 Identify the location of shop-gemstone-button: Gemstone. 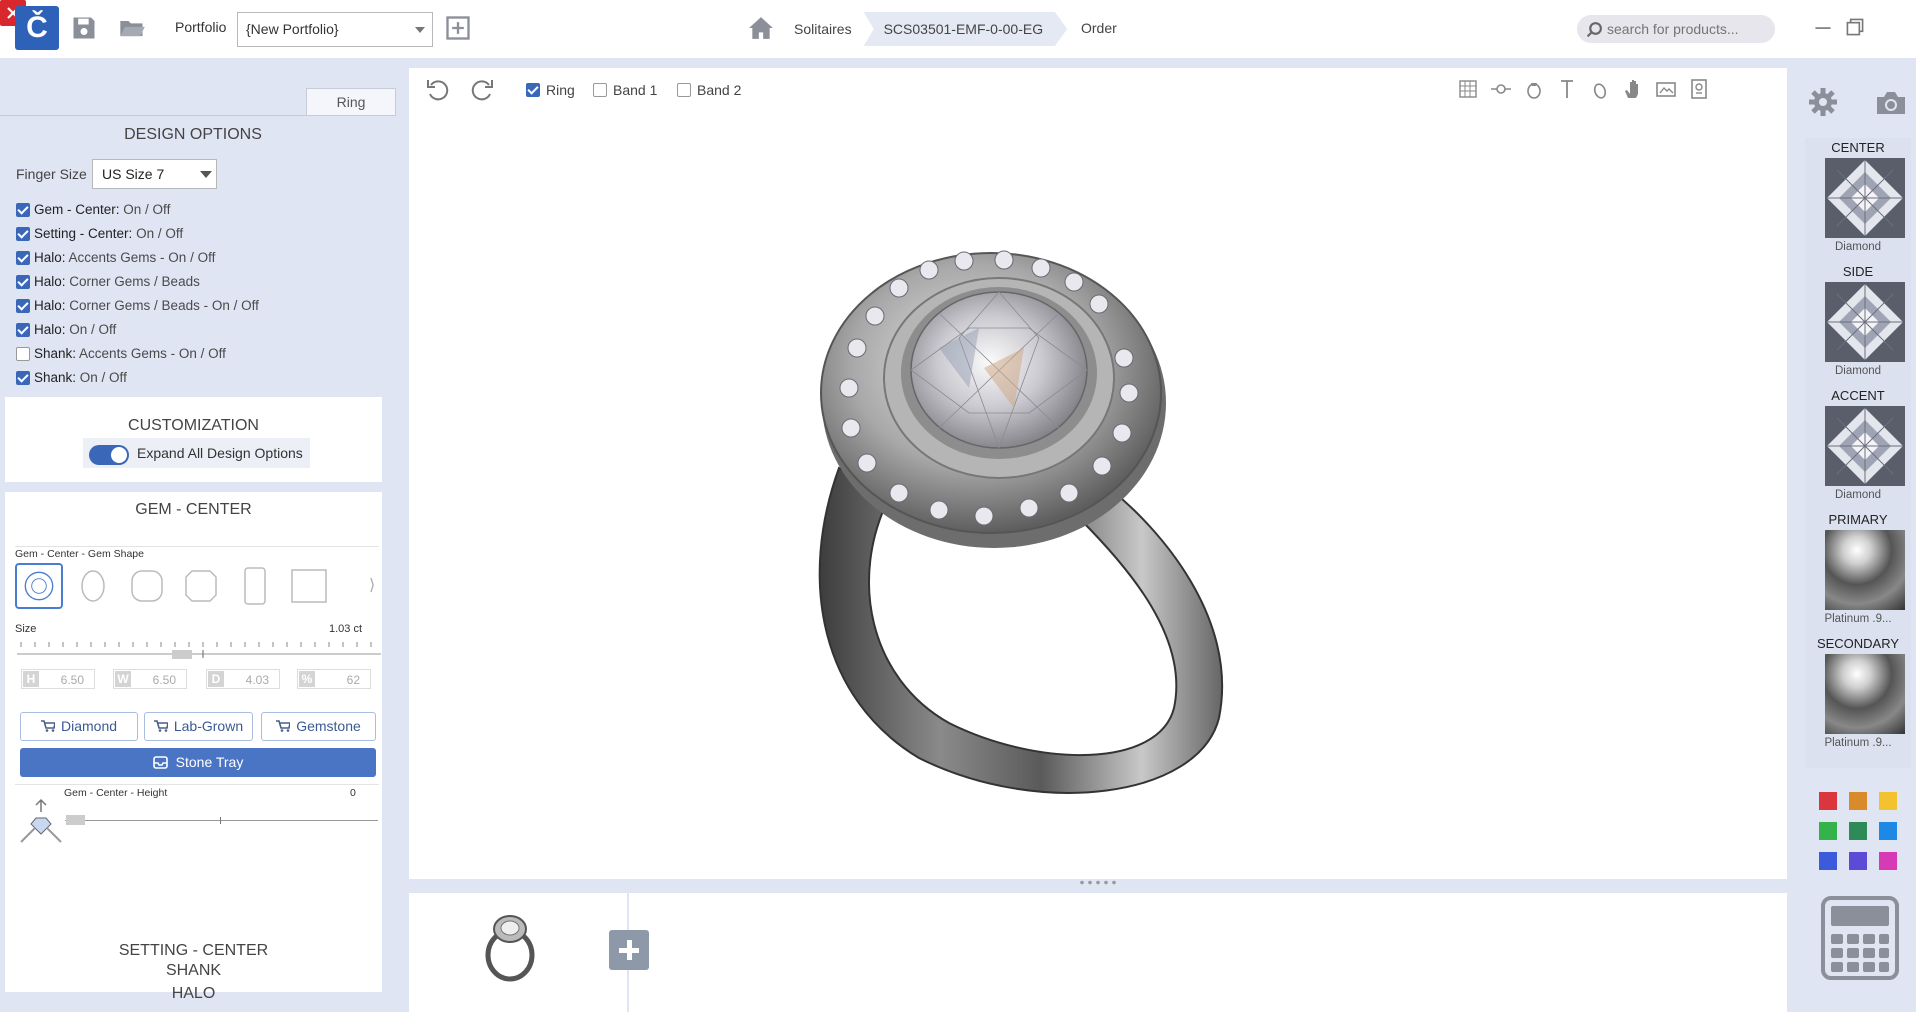
(318, 726).